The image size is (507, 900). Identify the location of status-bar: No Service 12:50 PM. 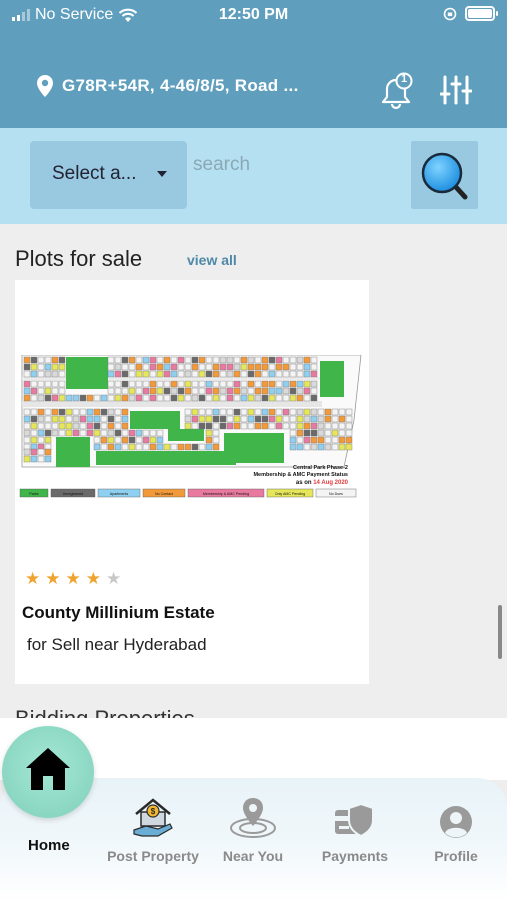
(253, 16).